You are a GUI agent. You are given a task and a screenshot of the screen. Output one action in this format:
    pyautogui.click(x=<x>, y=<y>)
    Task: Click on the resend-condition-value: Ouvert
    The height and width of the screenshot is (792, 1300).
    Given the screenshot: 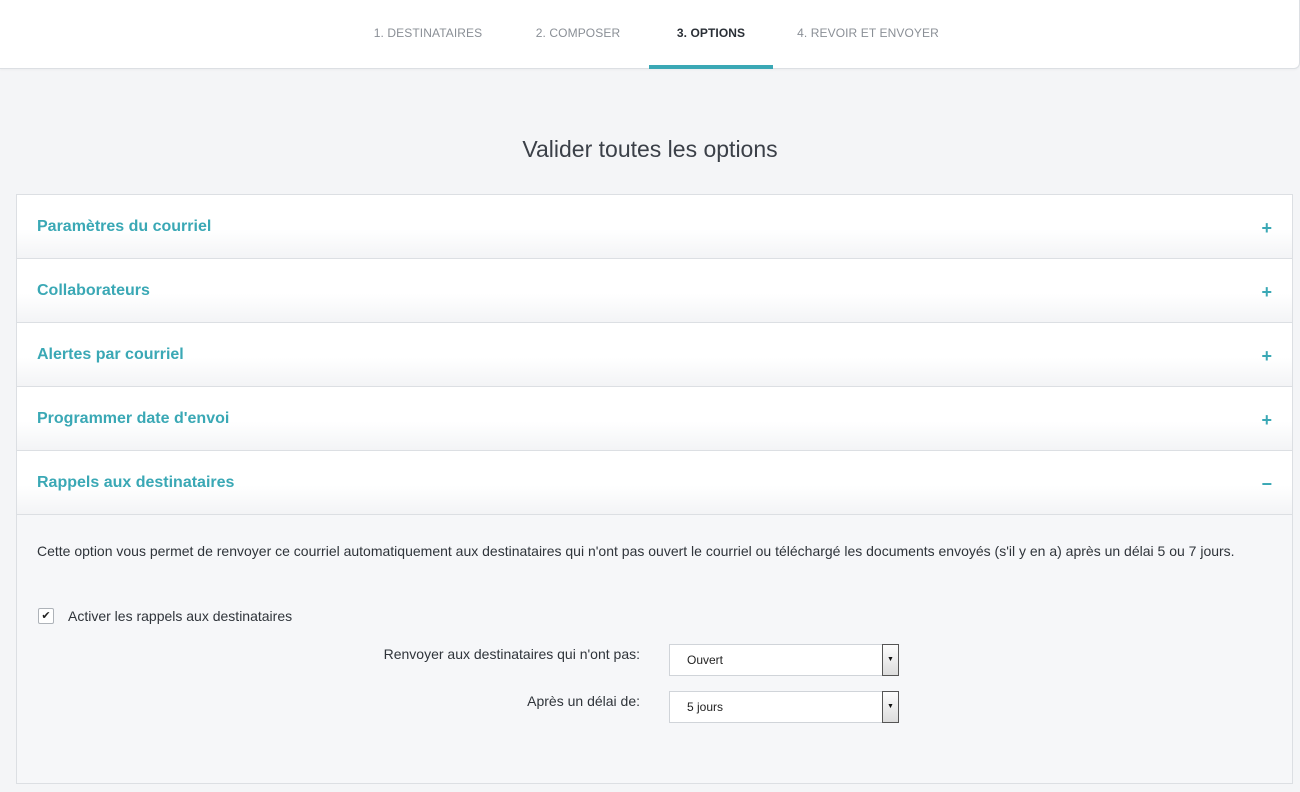 What is the action you would take?
    pyautogui.click(x=705, y=660)
    